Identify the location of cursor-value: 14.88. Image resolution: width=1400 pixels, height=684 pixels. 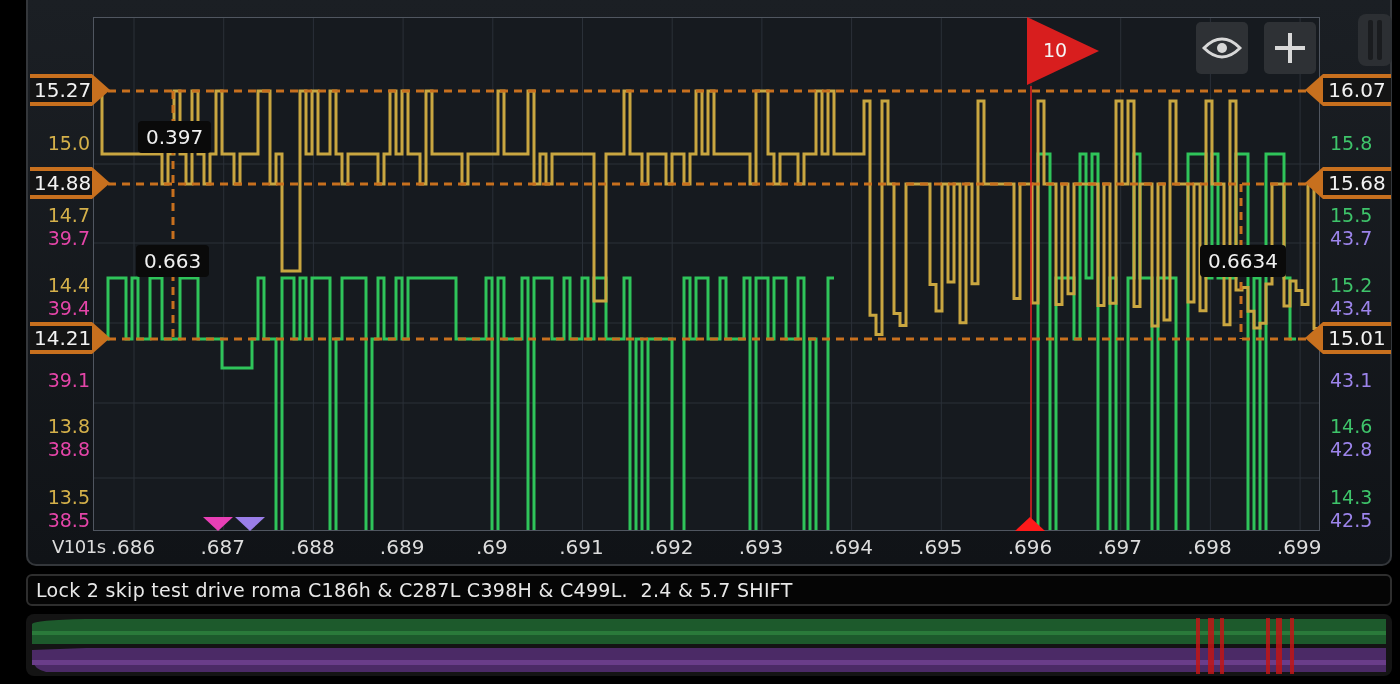
(61, 183).